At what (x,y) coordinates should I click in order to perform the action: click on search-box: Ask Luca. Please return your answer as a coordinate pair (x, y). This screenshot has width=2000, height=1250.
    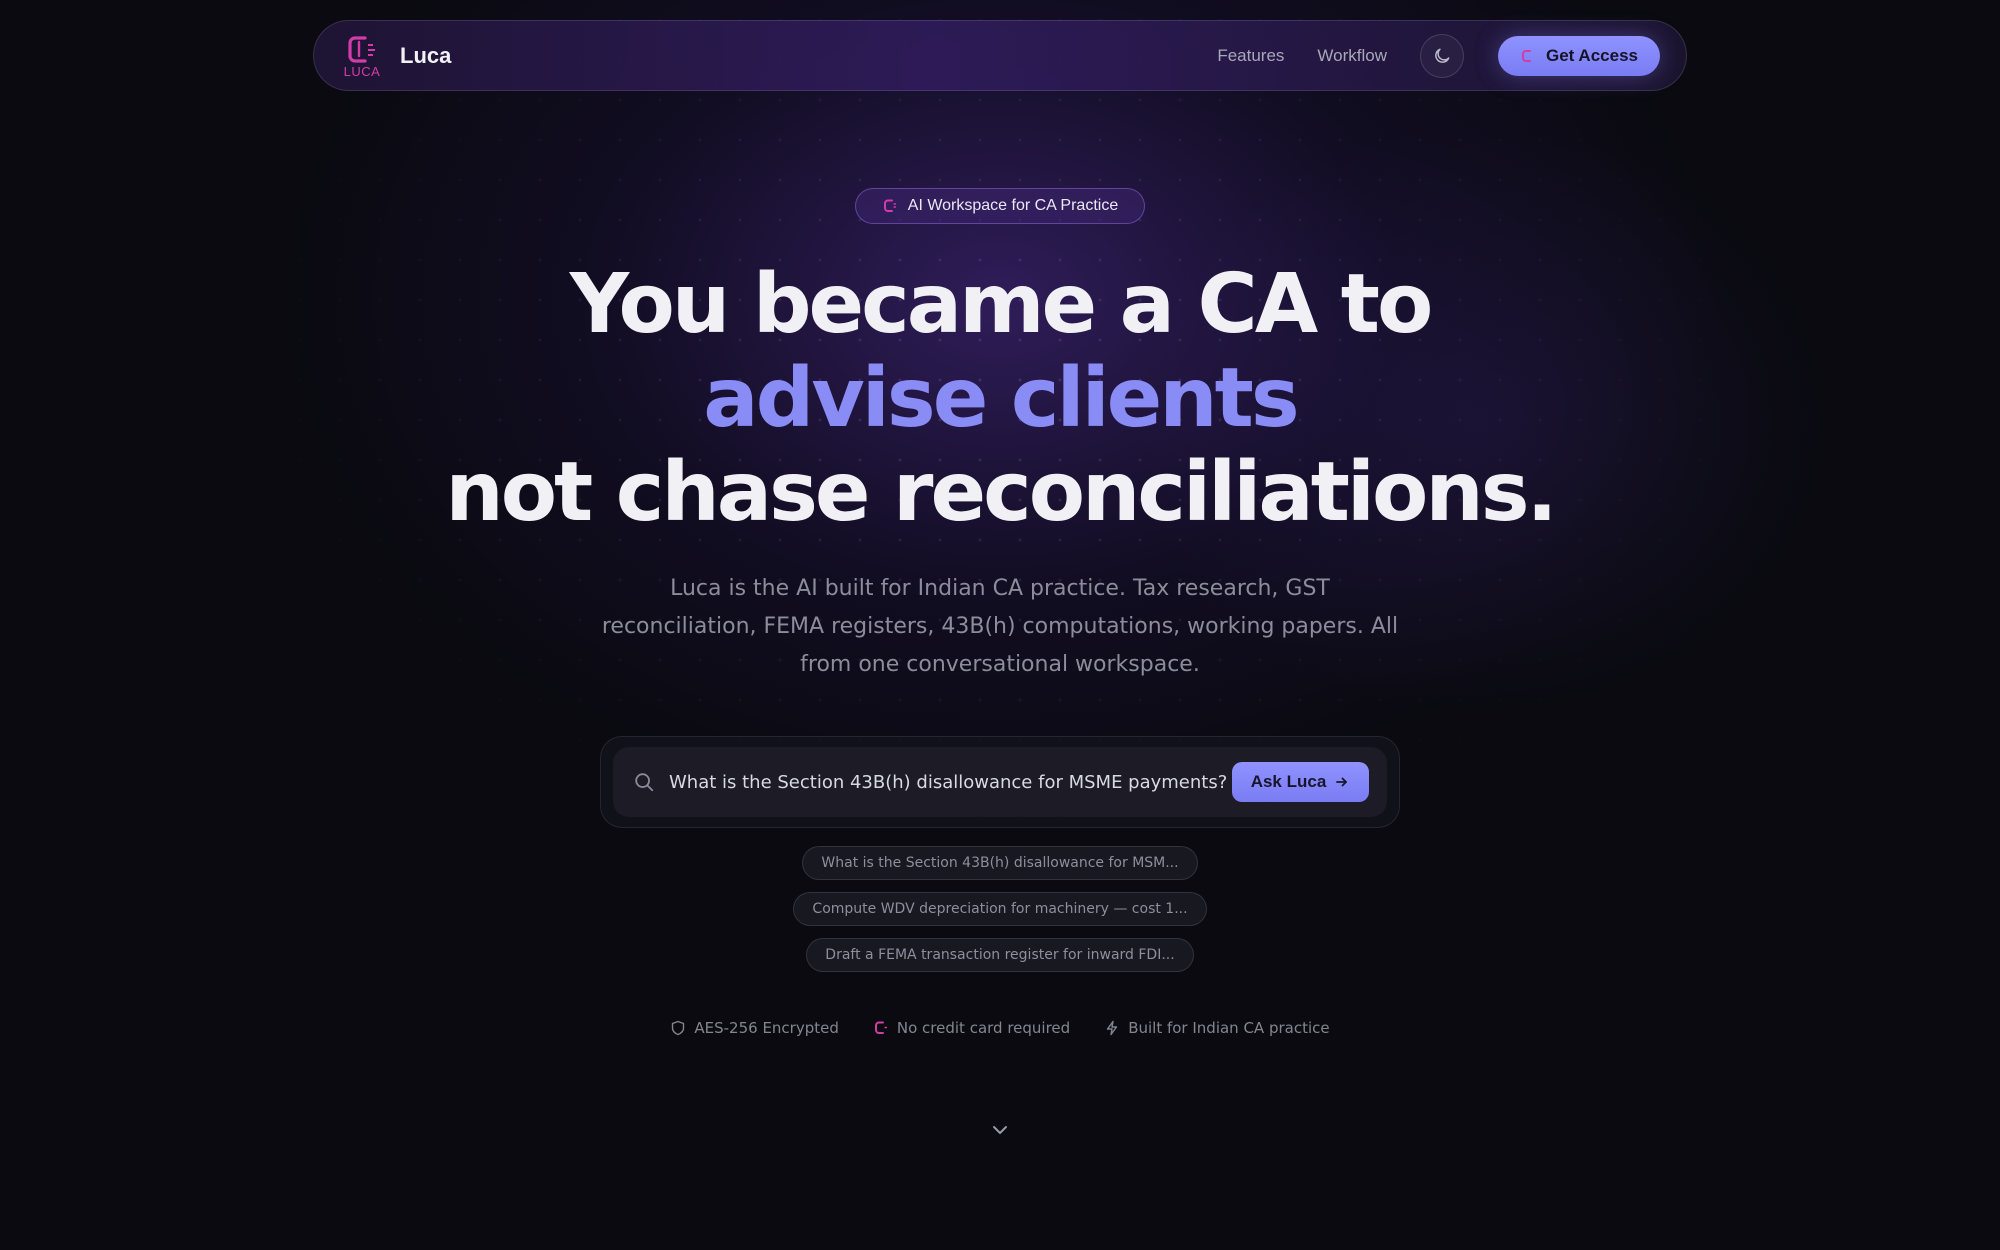
    Looking at the image, I should click on (1000, 782).